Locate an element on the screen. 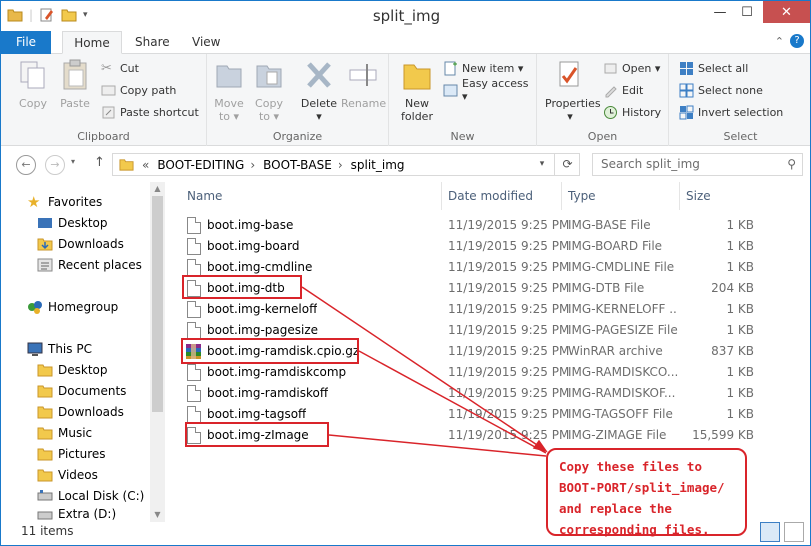 The image size is (811, 546). easy-access-button: Easy access ▾ is located at coordinates (489, 90).